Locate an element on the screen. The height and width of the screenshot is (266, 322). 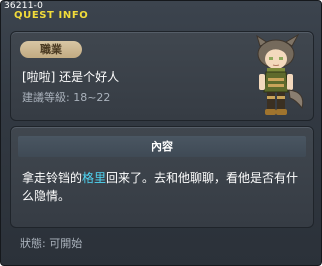
npc-highlight-link: 格里 is located at coordinates (94, 178).